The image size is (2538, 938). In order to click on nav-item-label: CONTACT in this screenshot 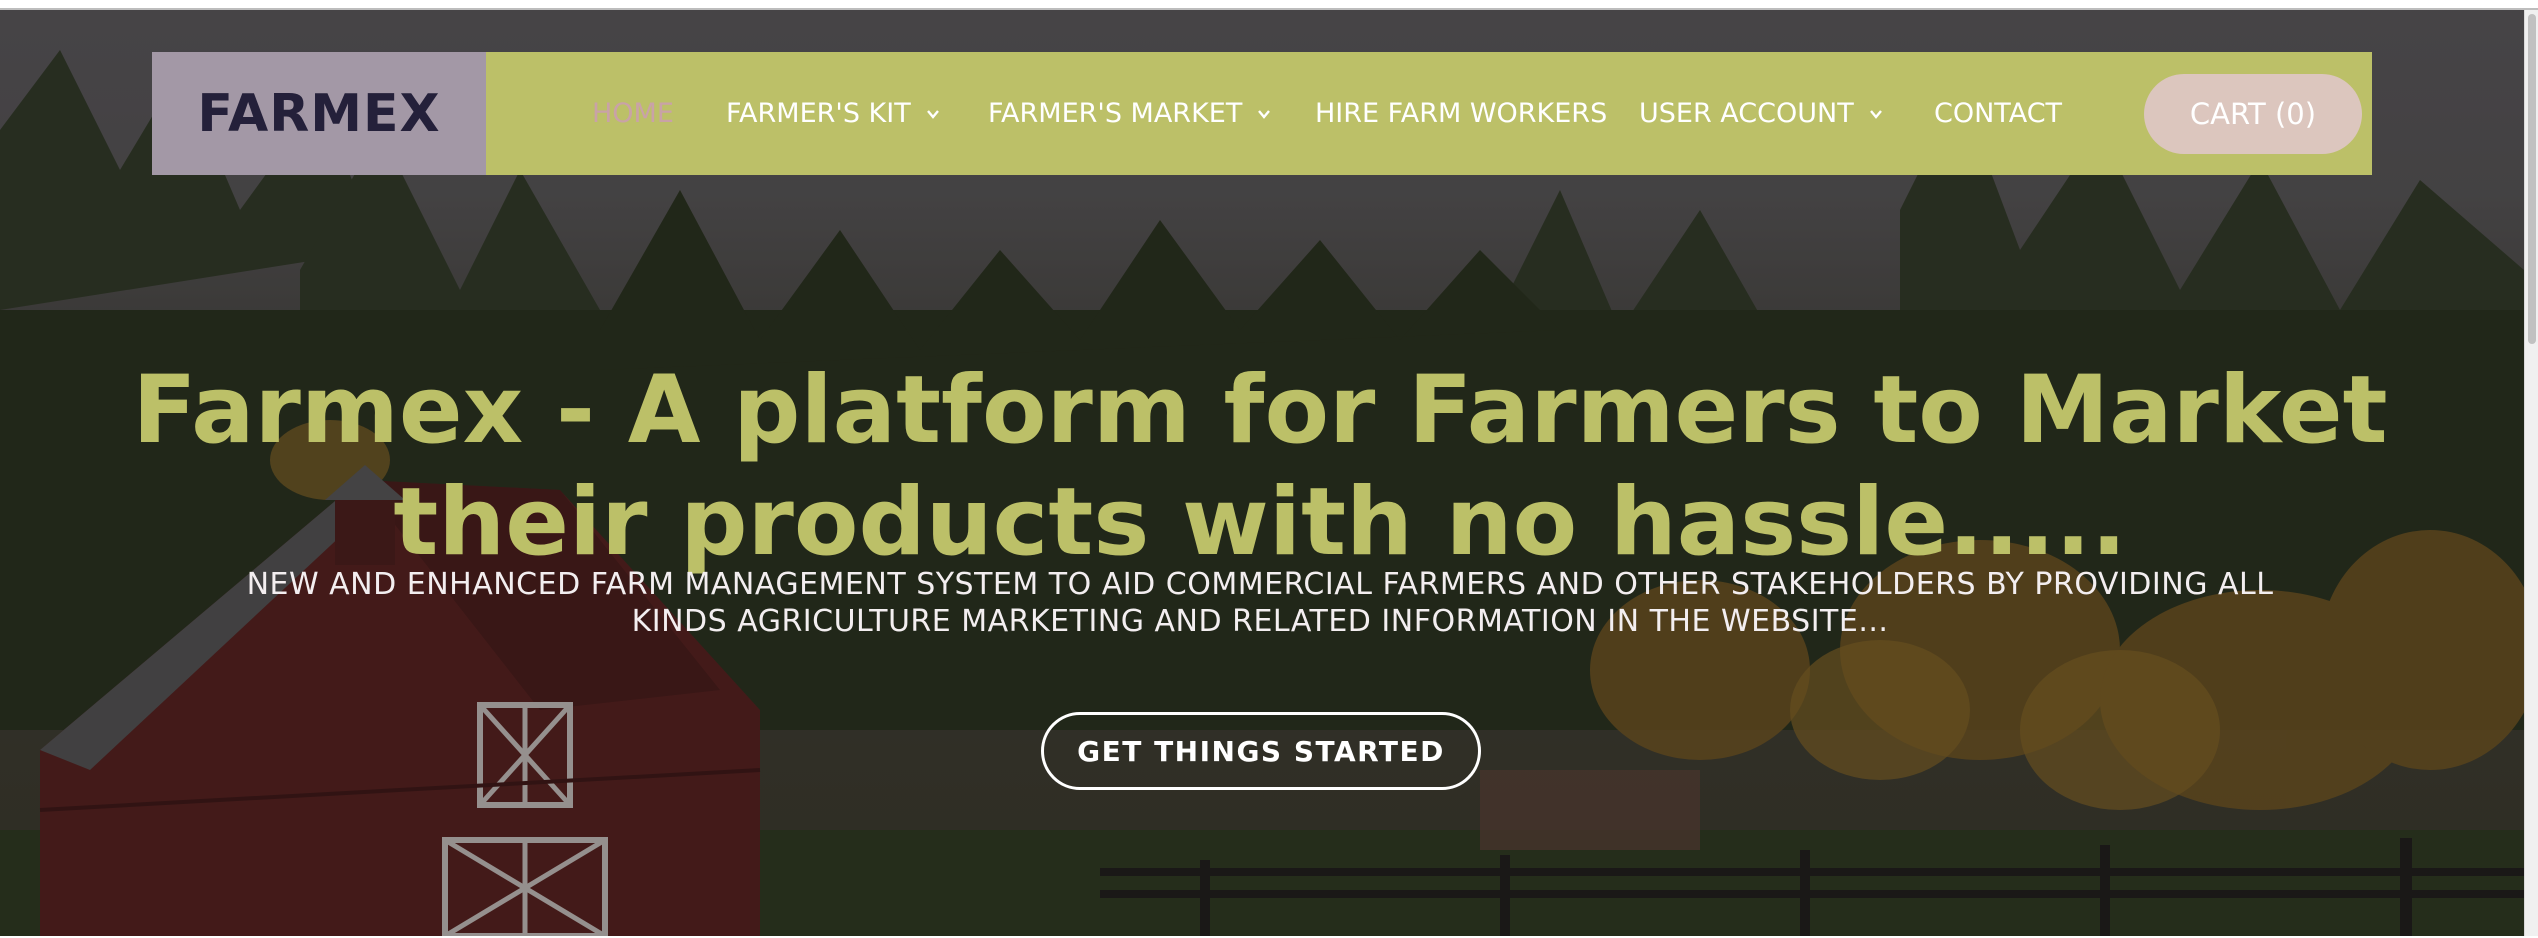, I will do `click(1998, 113)`.